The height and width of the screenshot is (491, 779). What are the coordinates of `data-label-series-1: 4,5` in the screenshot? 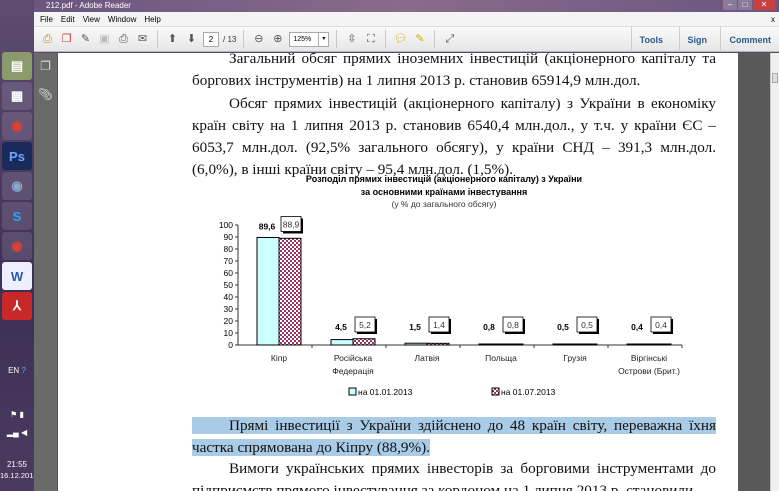 It's located at (341, 327).